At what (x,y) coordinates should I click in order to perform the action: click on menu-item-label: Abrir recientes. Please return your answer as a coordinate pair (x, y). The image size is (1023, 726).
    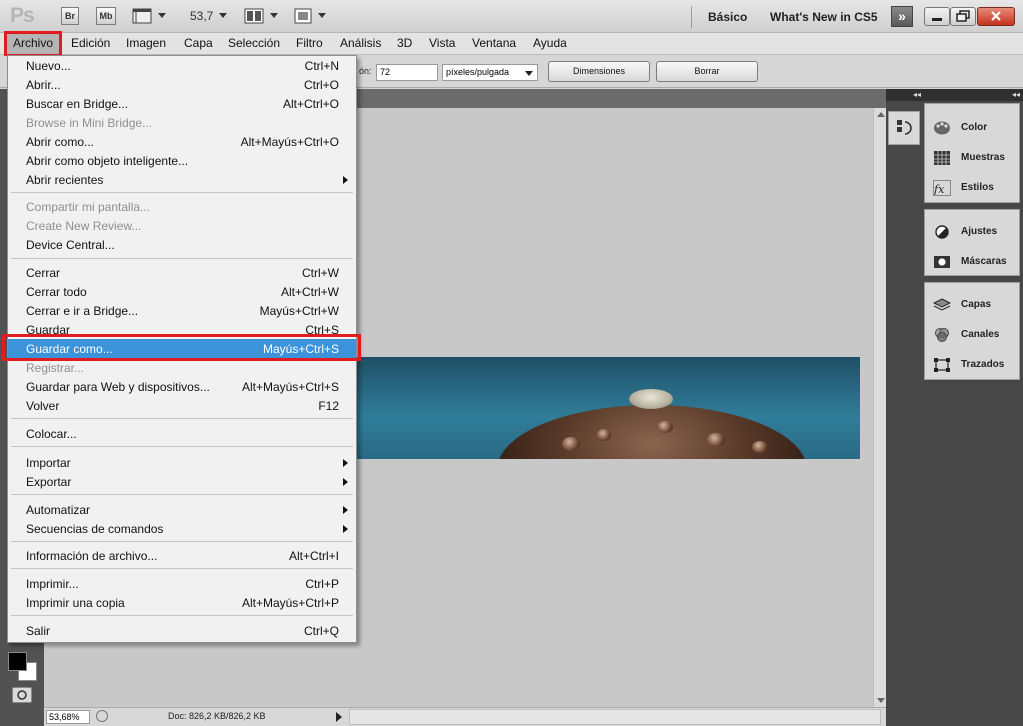
    Looking at the image, I should click on (65, 180).